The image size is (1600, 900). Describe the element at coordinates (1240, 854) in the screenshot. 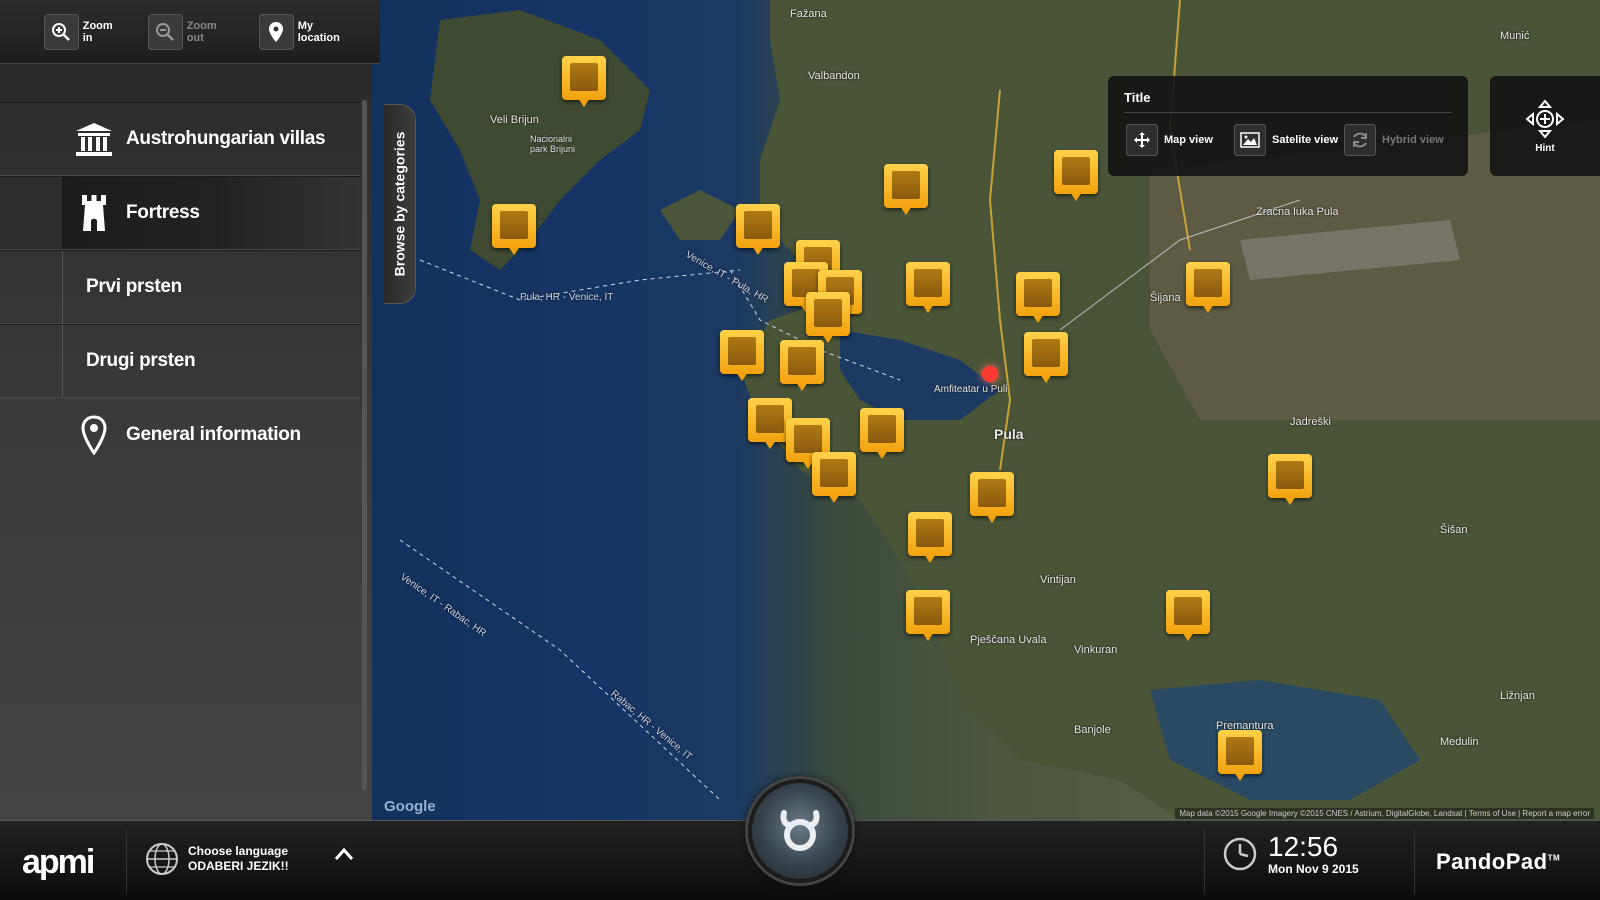

I see `clock-icon` at that location.